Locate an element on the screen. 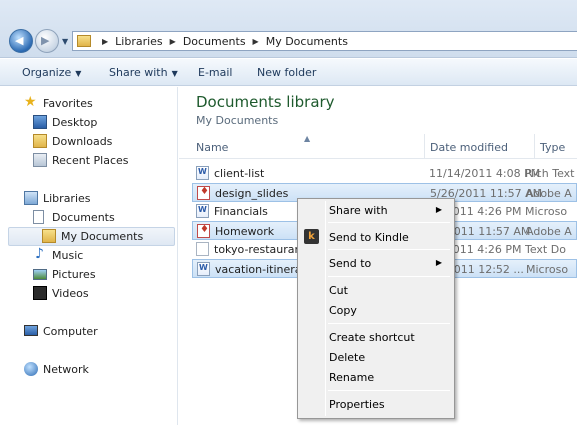 The width and height of the screenshot is (577, 425). nav-item-label: Network is located at coordinates (66, 369).